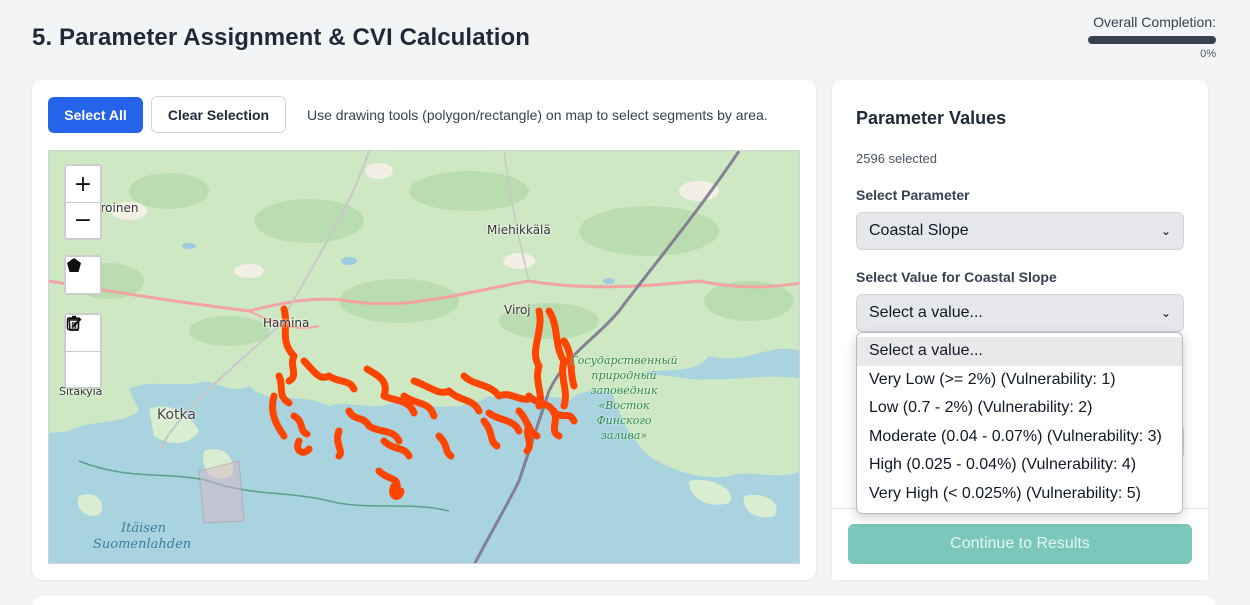  What do you see at coordinates (1208, 54) in the screenshot?
I see `completion-percent: 0%` at bounding box center [1208, 54].